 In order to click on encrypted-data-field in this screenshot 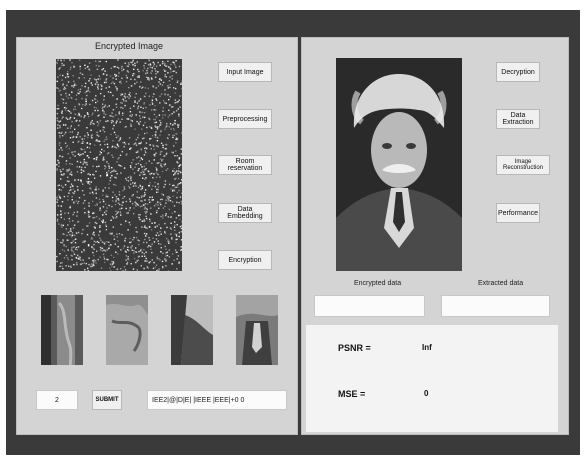, I will do `click(369, 306)`.